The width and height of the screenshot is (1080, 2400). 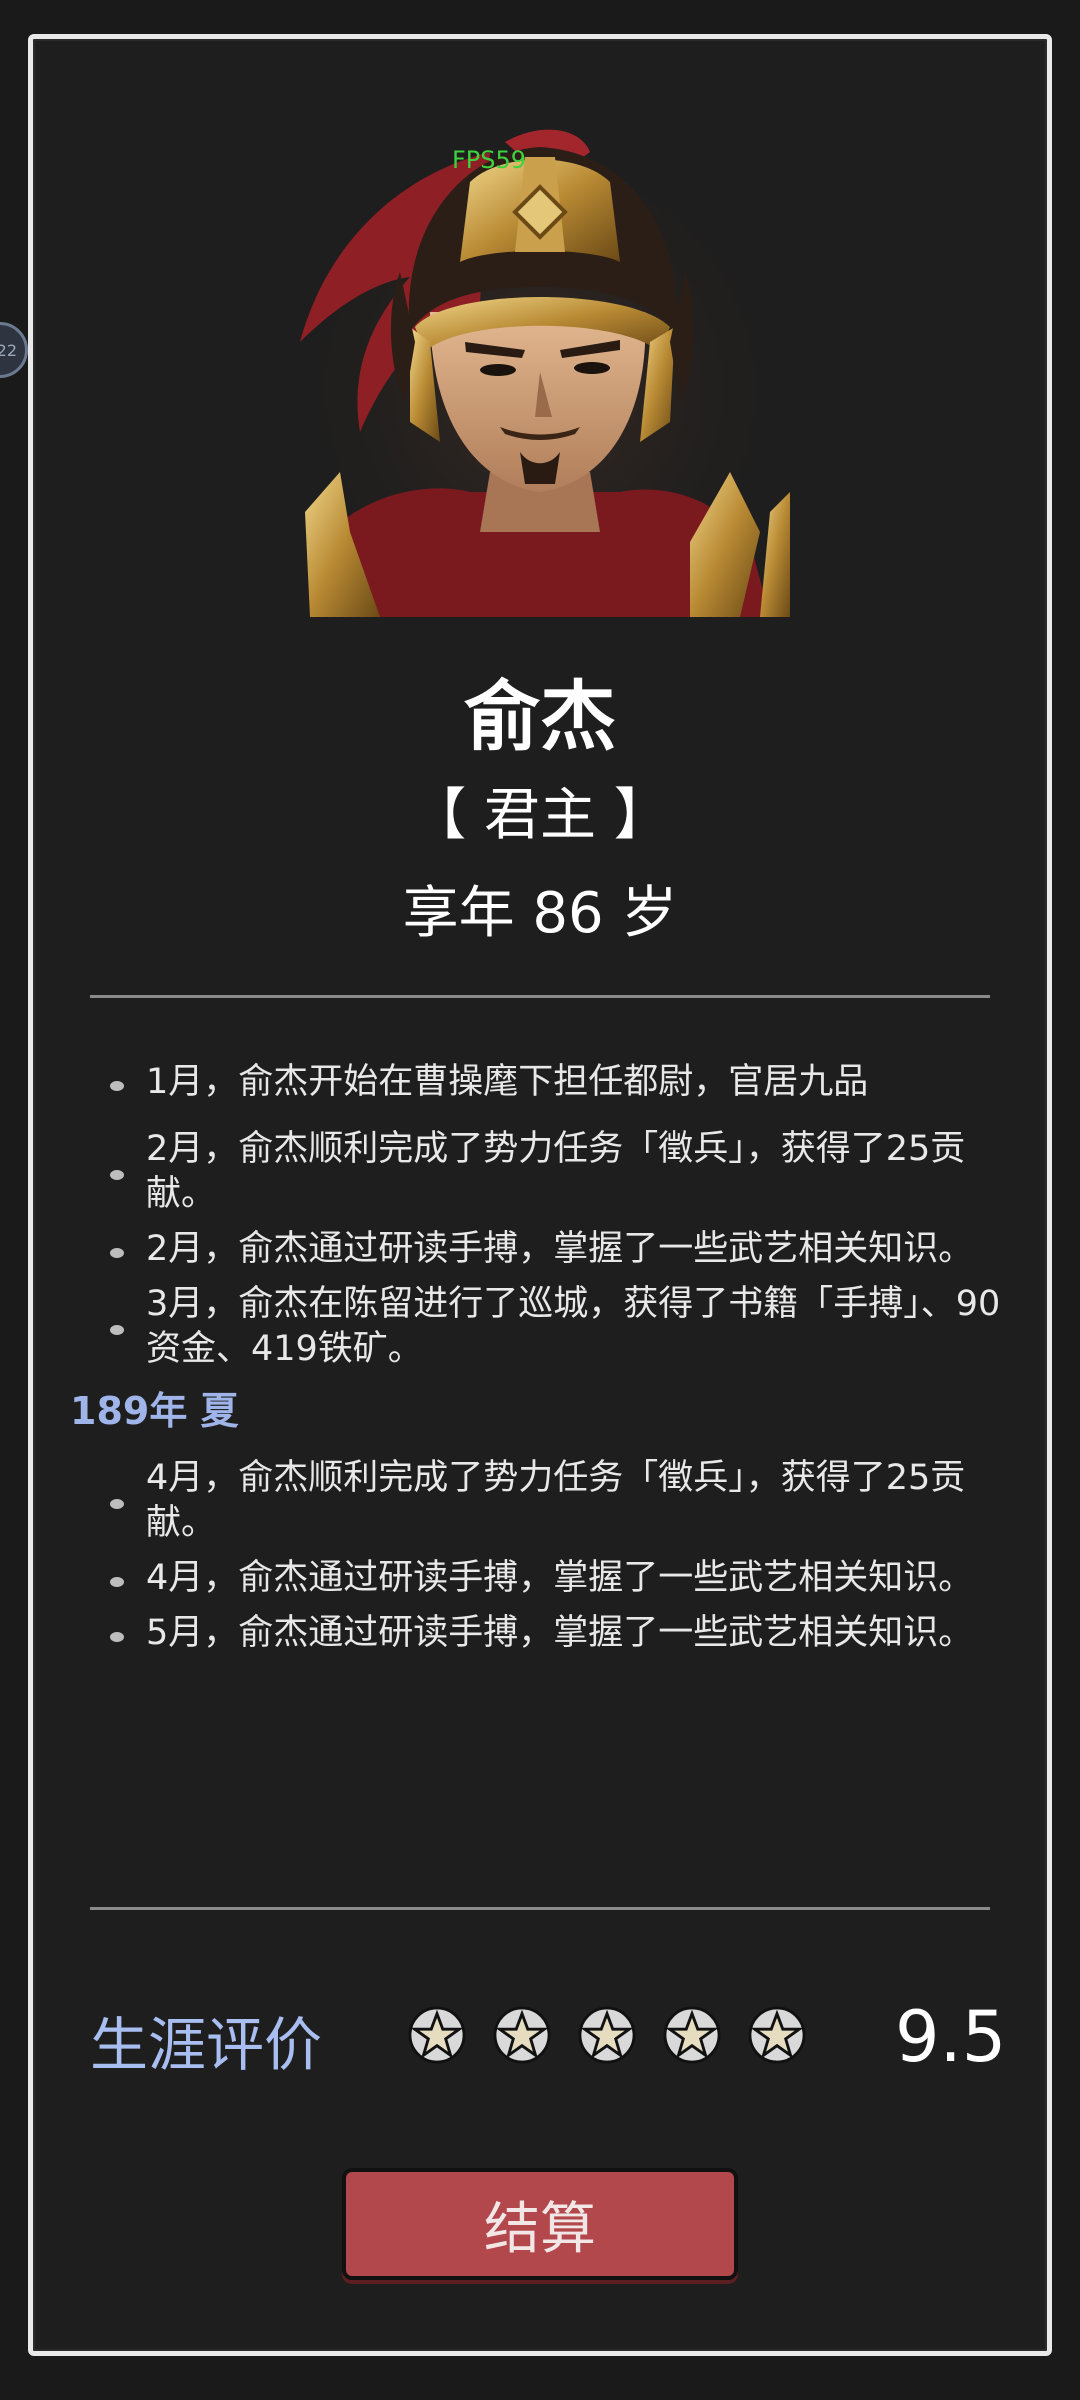 I want to click on log-item: 5月，俞杰通过研读手搏，掌握了一些武艺相关知识。, so click(x=550, y=1633).